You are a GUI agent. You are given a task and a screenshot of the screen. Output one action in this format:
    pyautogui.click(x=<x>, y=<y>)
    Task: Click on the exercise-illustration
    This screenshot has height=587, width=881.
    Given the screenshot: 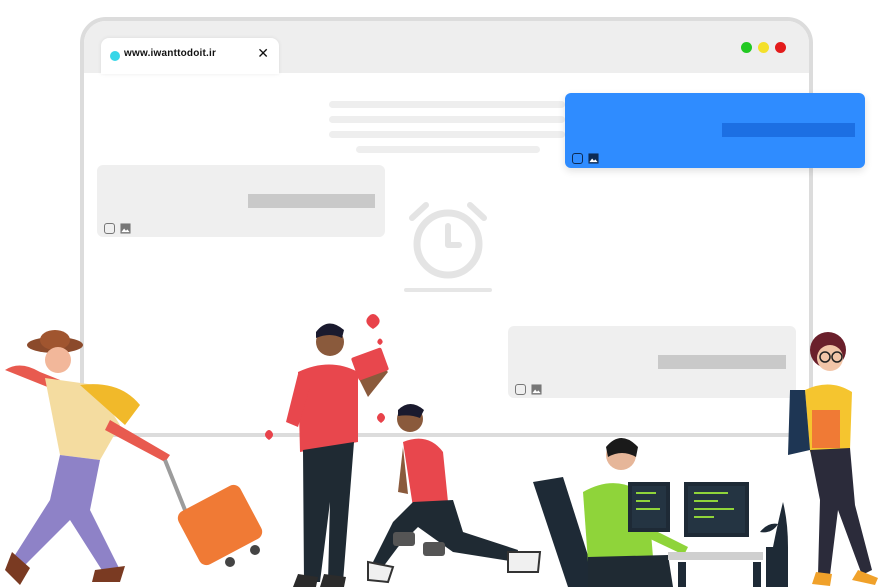 What is the action you would take?
    pyautogui.click(x=454, y=494)
    